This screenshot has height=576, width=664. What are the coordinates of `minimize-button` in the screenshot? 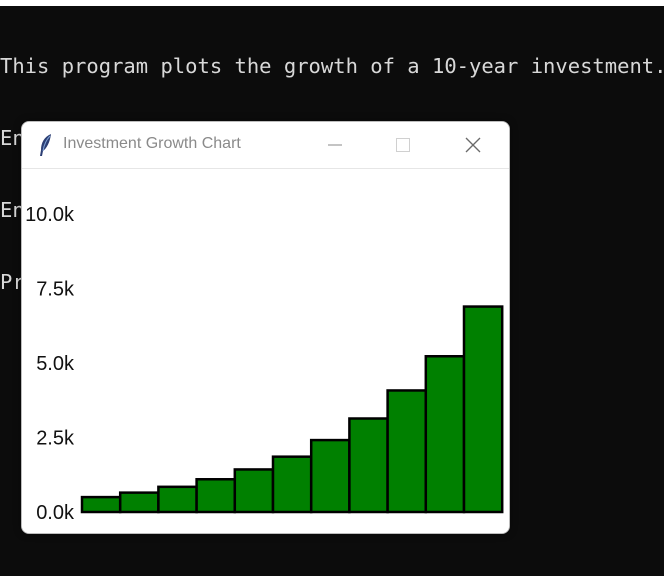 It's located at (335, 145).